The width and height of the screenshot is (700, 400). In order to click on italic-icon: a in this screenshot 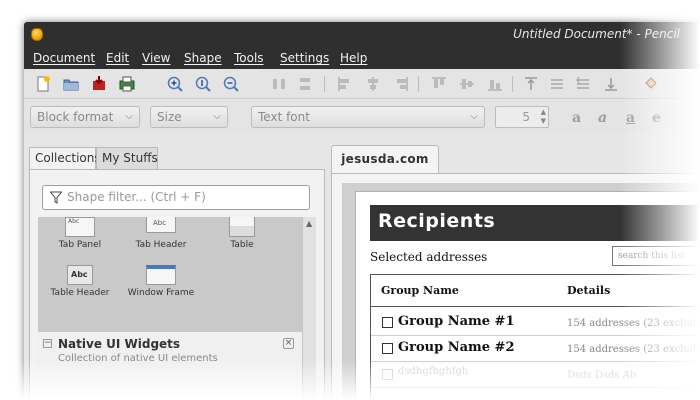, I will do `click(602, 118)`.